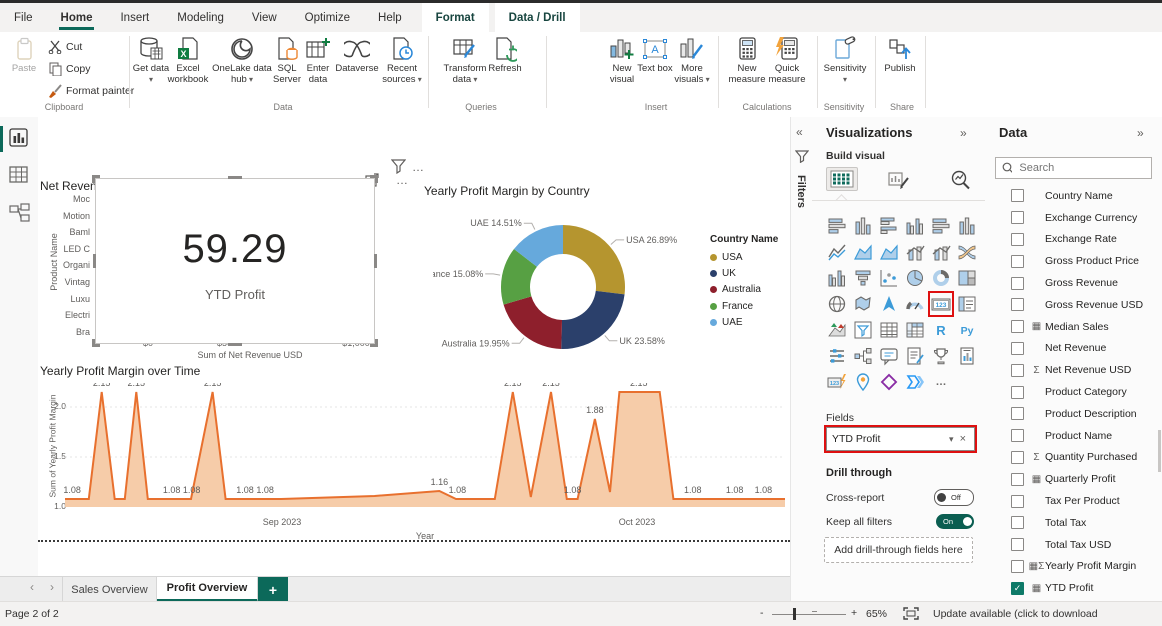  Describe the element at coordinates (951, 439) in the screenshot. I see `chevron-down-icon: ▾` at that location.